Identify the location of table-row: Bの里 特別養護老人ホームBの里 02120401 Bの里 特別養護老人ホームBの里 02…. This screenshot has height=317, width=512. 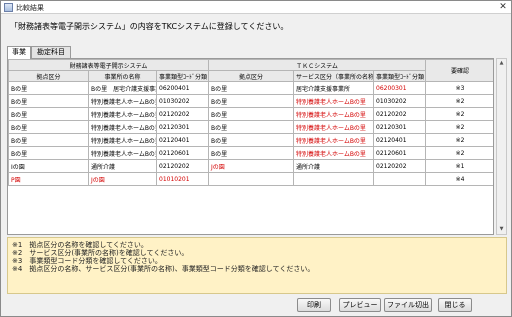
(250, 140).